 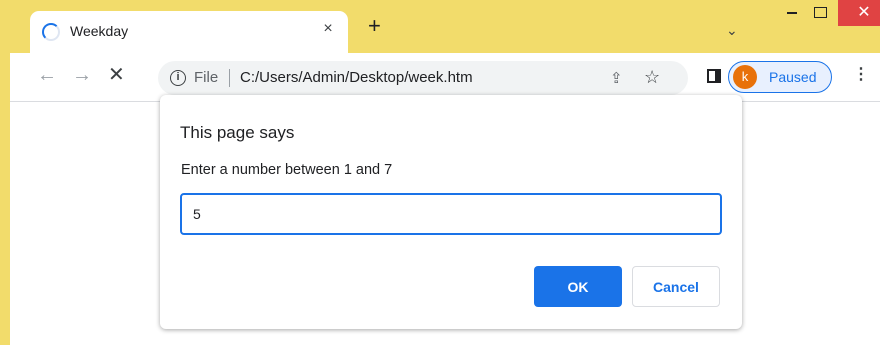 I want to click on avatar: k, so click(x=745, y=77).